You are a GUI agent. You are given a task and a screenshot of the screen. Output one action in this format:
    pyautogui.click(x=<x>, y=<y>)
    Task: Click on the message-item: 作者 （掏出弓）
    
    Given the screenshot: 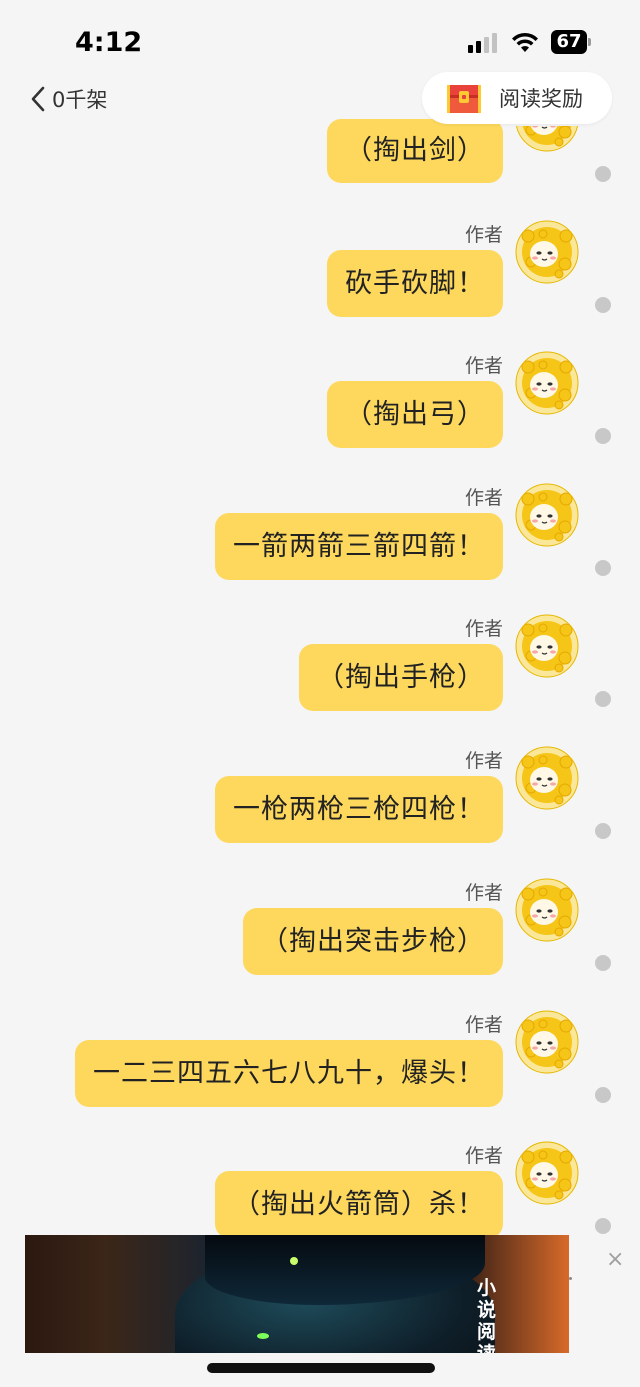 What is the action you would take?
    pyautogui.click(x=320, y=421)
    